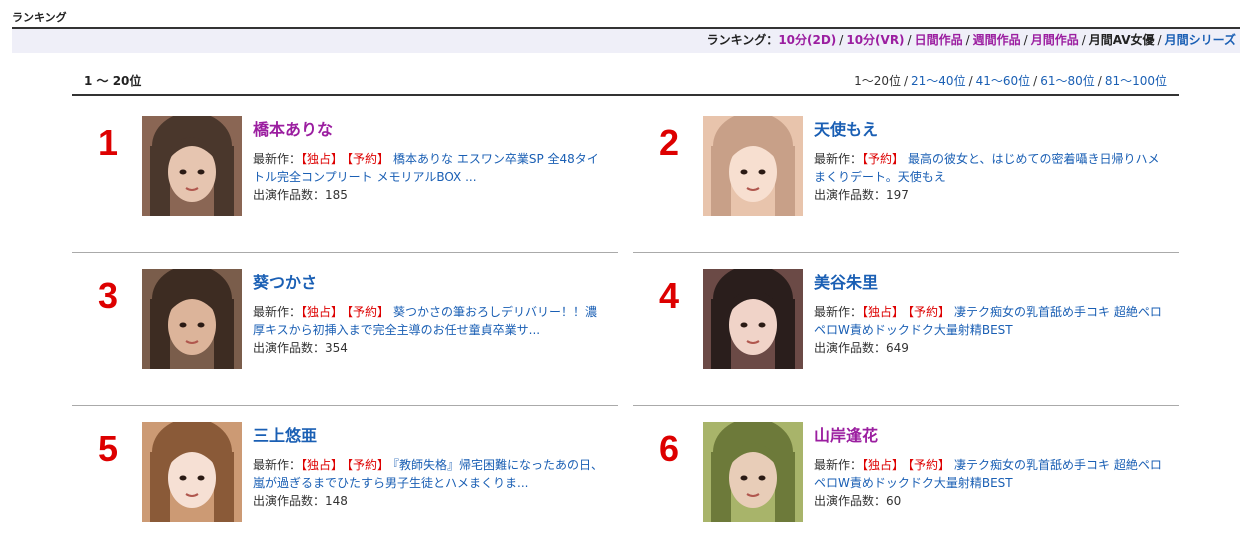 The image size is (1246, 558). What do you see at coordinates (336, 501) in the screenshot?
I see `works-count-value: 148` at bounding box center [336, 501].